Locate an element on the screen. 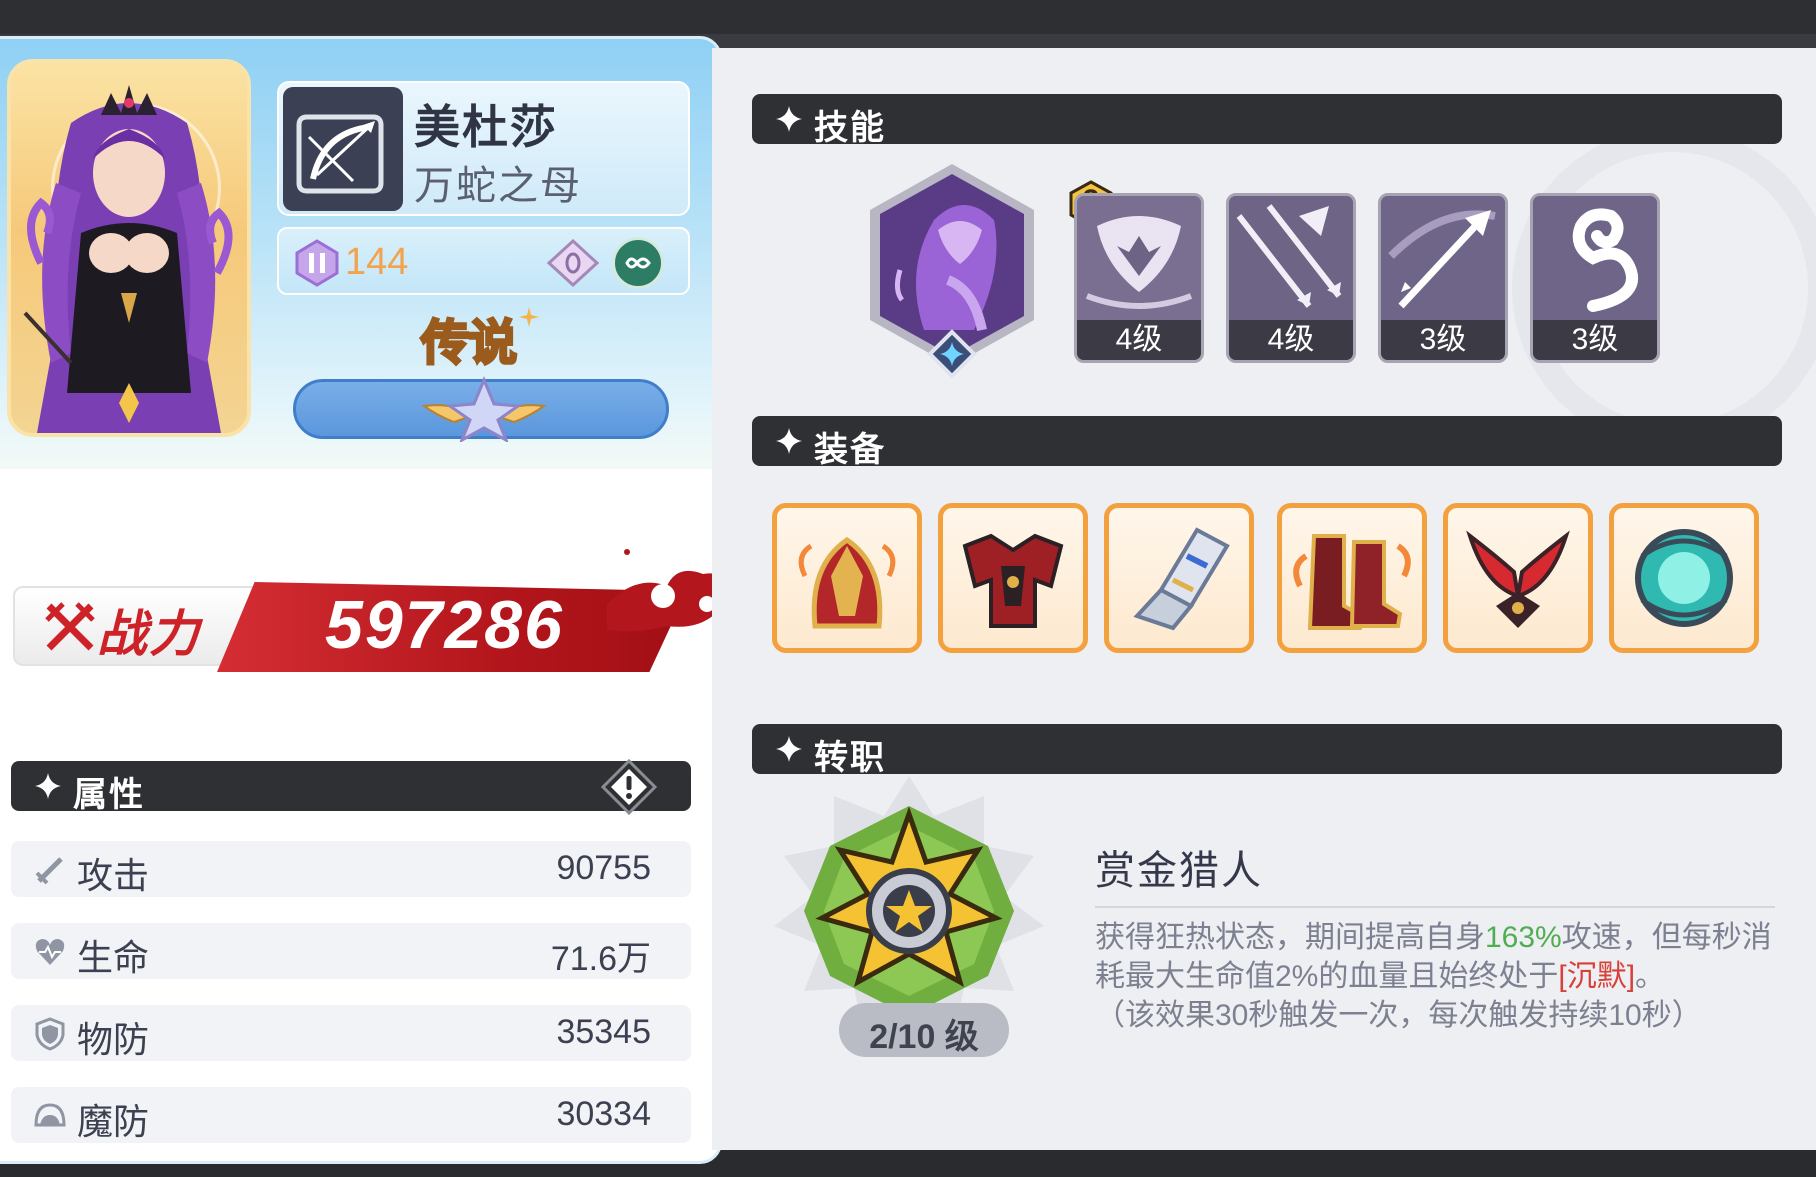  attribute-label: 攻击 is located at coordinates (113, 875).